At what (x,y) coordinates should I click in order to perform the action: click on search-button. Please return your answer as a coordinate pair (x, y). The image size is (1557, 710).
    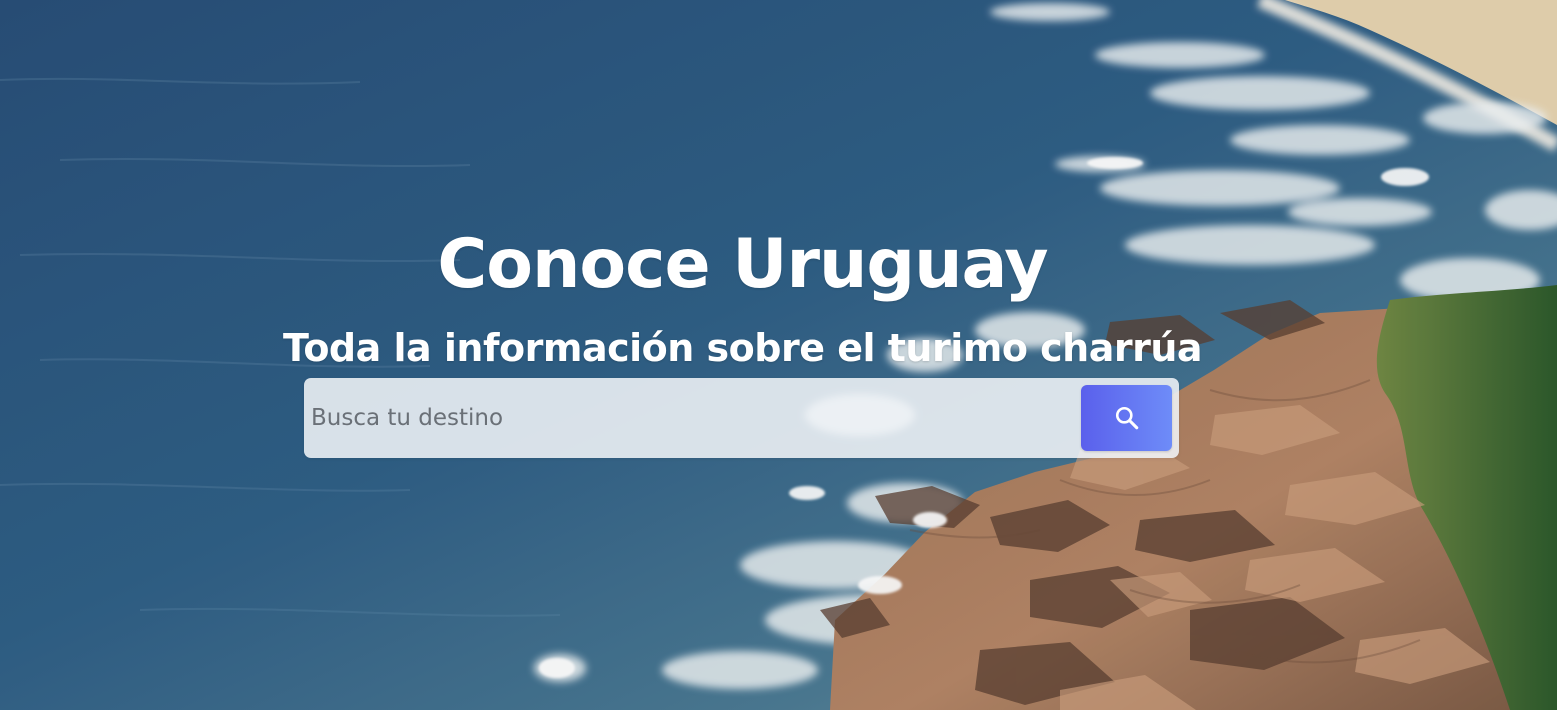
    Looking at the image, I should click on (1126, 418).